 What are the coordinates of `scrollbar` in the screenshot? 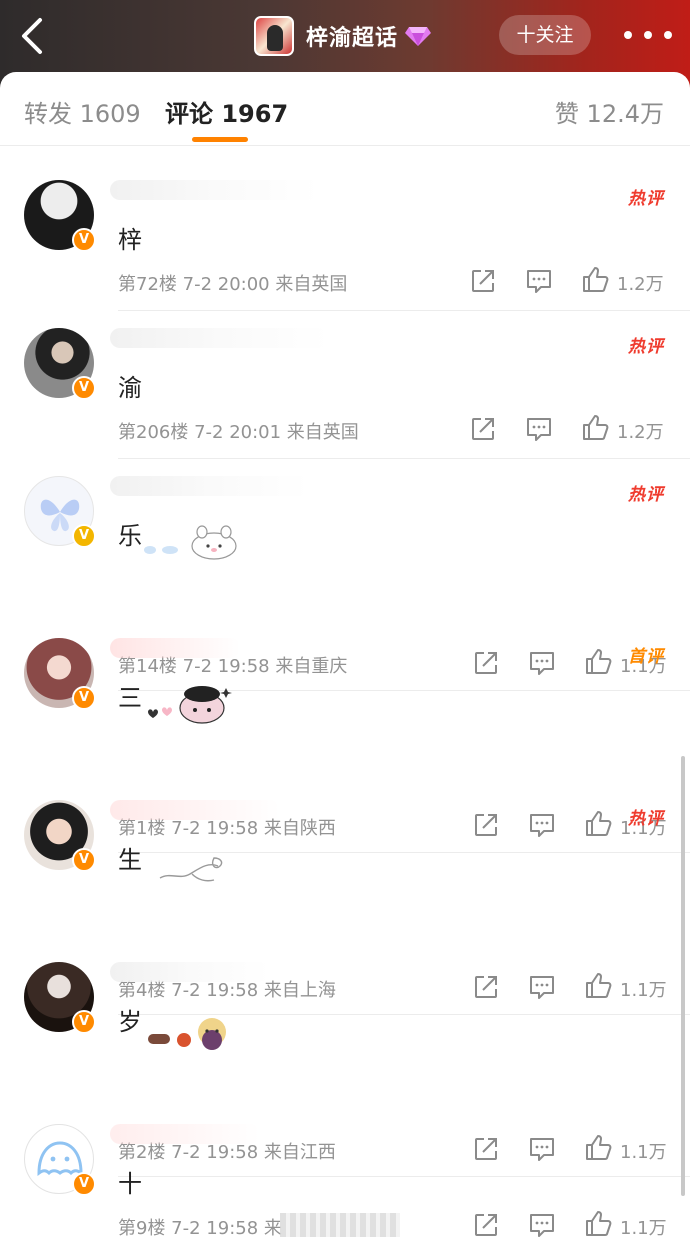 It's located at (683, 976).